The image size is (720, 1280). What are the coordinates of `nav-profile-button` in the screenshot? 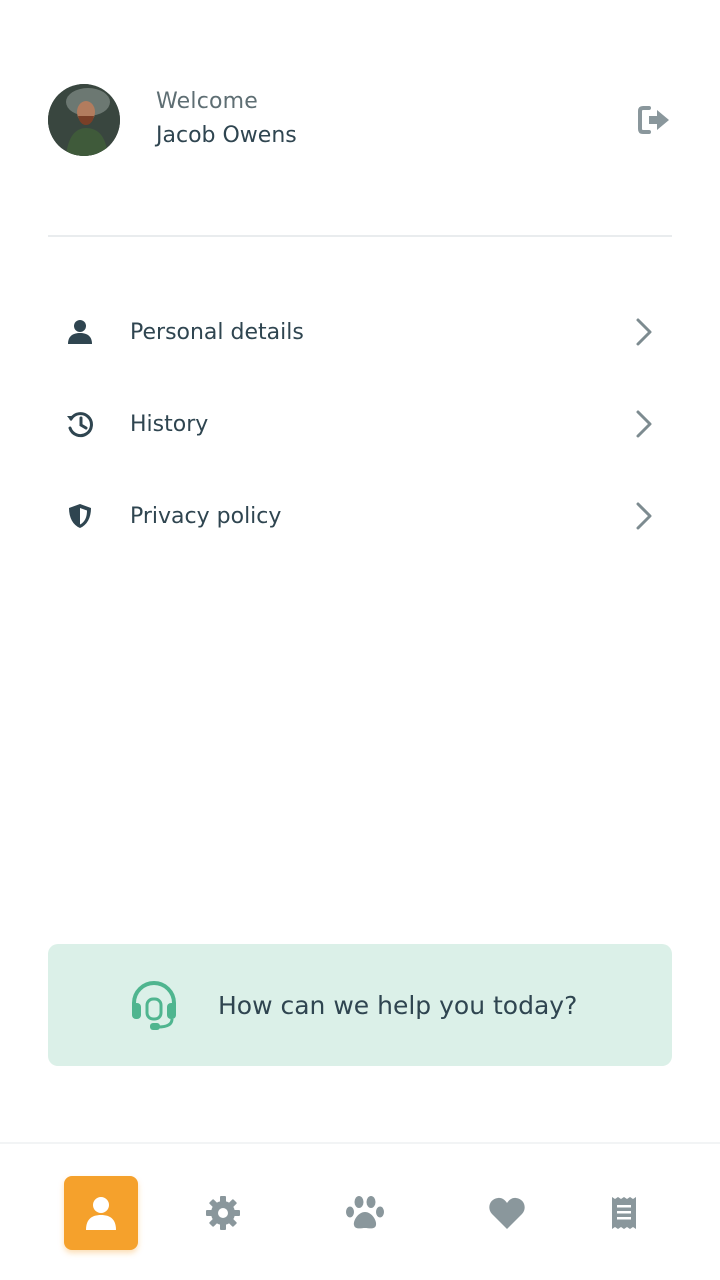 It's located at (101, 1213).